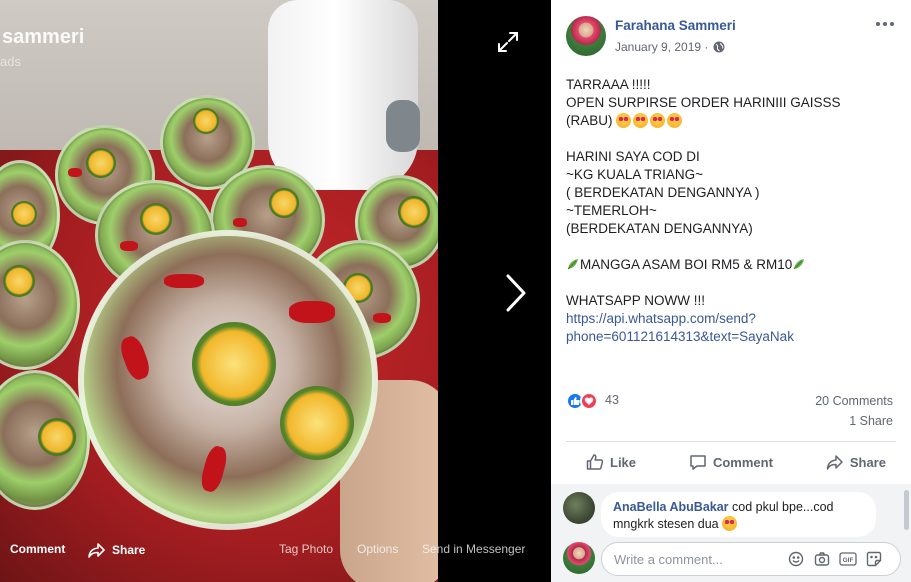 Image resolution: width=911 pixels, height=582 pixels. What do you see at coordinates (666, 524) in the screenshot?
I see `comment-text: mngkrk stesen dua` at bounding box center [666, 524].